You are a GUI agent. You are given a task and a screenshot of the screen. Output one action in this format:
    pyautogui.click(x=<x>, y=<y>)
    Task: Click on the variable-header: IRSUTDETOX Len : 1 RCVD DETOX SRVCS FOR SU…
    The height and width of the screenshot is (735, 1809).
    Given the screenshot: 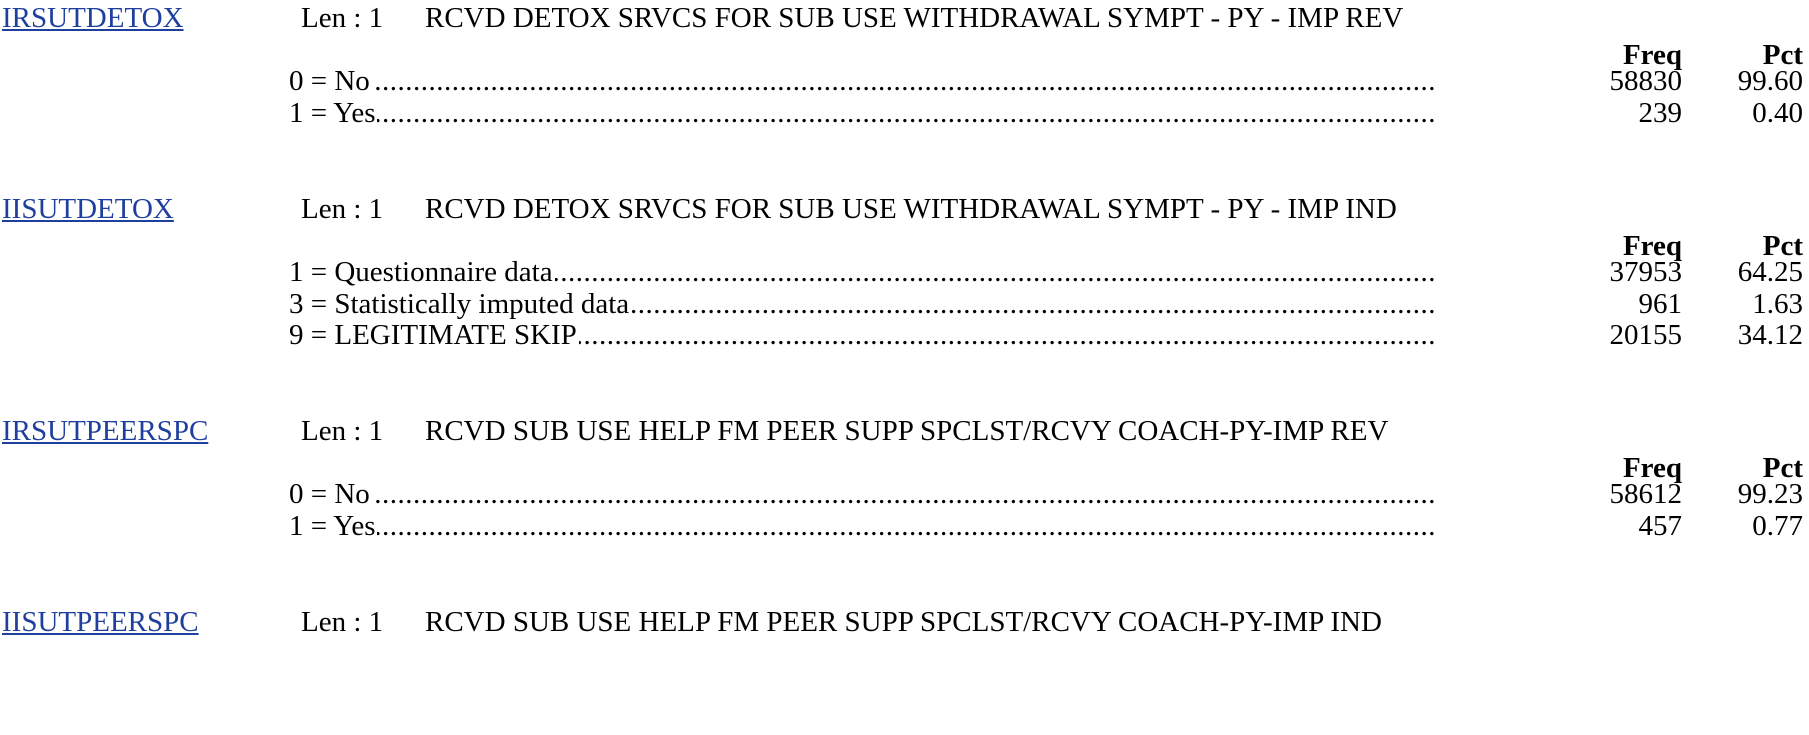 What is the action you would take?
    pyautogui.click(x=904, y=20)
    